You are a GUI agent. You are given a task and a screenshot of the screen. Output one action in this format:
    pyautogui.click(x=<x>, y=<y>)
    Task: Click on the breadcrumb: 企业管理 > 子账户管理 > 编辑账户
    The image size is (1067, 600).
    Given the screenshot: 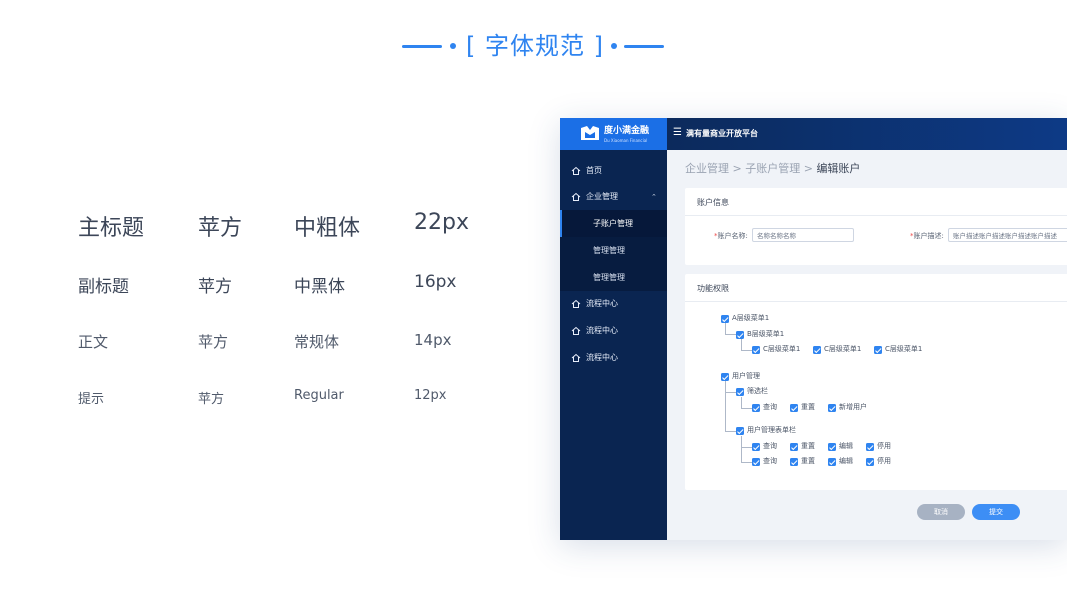 What is the action you would take?
    pyautogui.click(x=772, y=169)
    